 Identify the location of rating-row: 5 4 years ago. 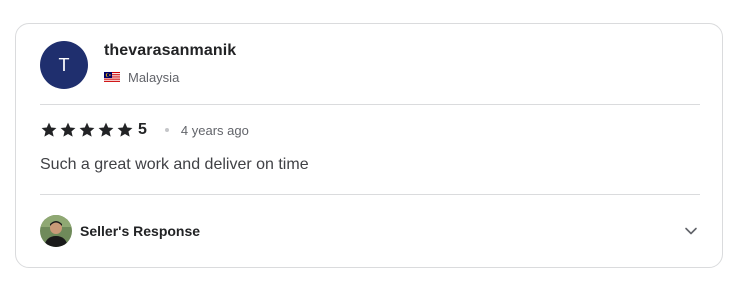
(144, 130).